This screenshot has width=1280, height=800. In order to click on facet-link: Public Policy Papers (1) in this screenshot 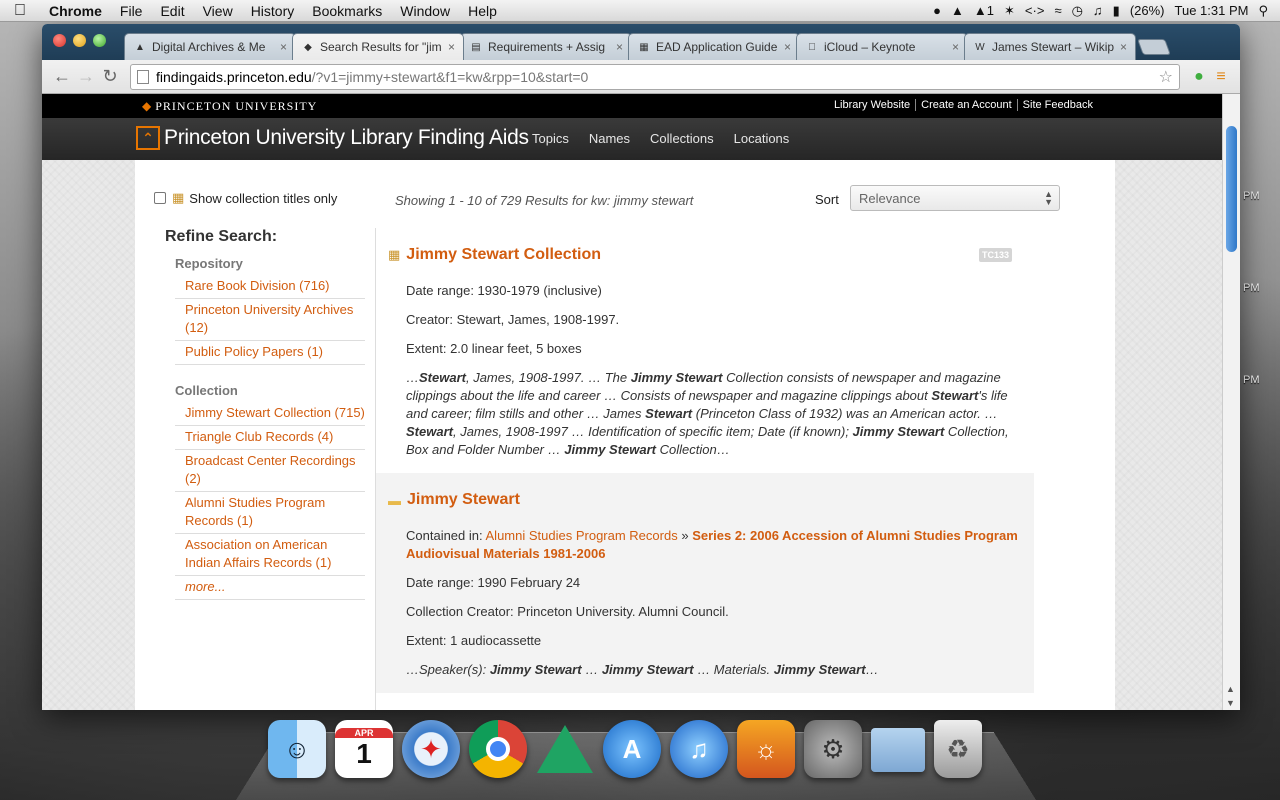, I will do `click(270, 353)`.